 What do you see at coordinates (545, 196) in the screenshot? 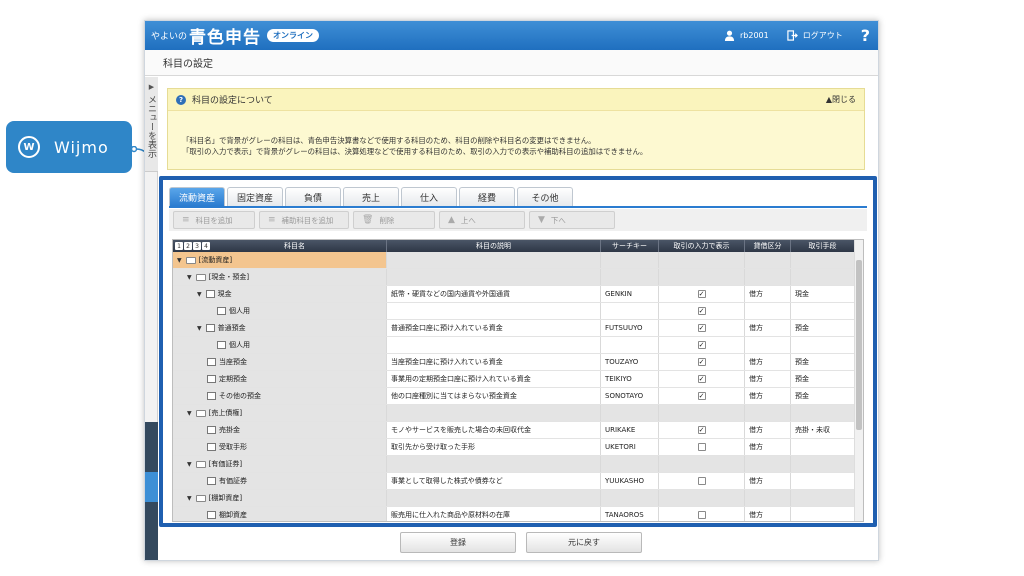
I see `tab-others: その他` at bounding box center [545, 196].